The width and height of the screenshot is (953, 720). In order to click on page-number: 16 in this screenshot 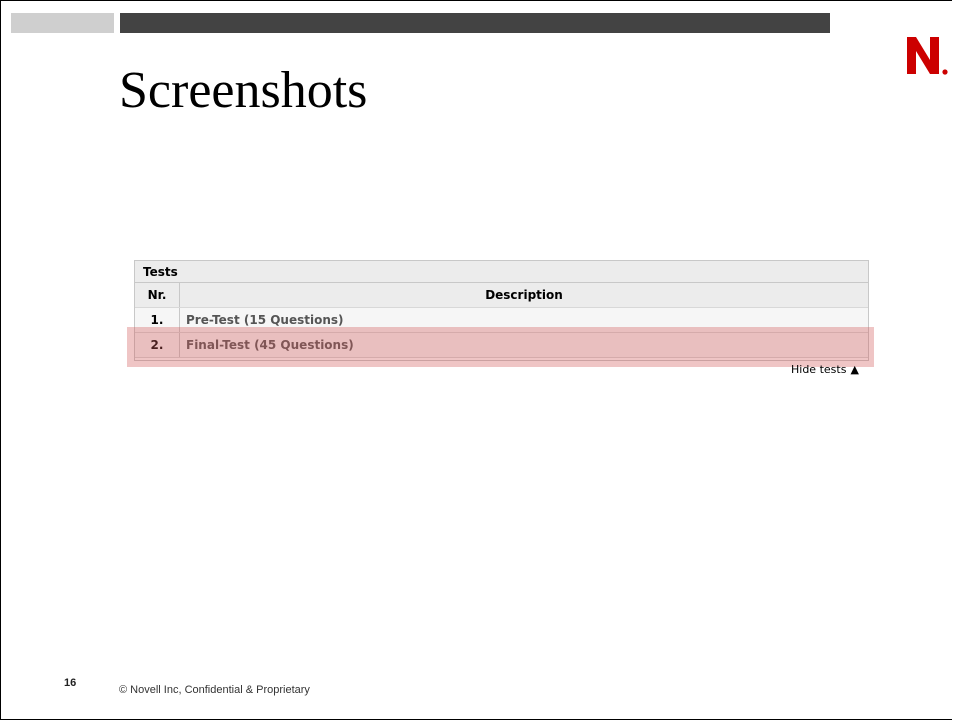, I will do `click(70, 683)`.